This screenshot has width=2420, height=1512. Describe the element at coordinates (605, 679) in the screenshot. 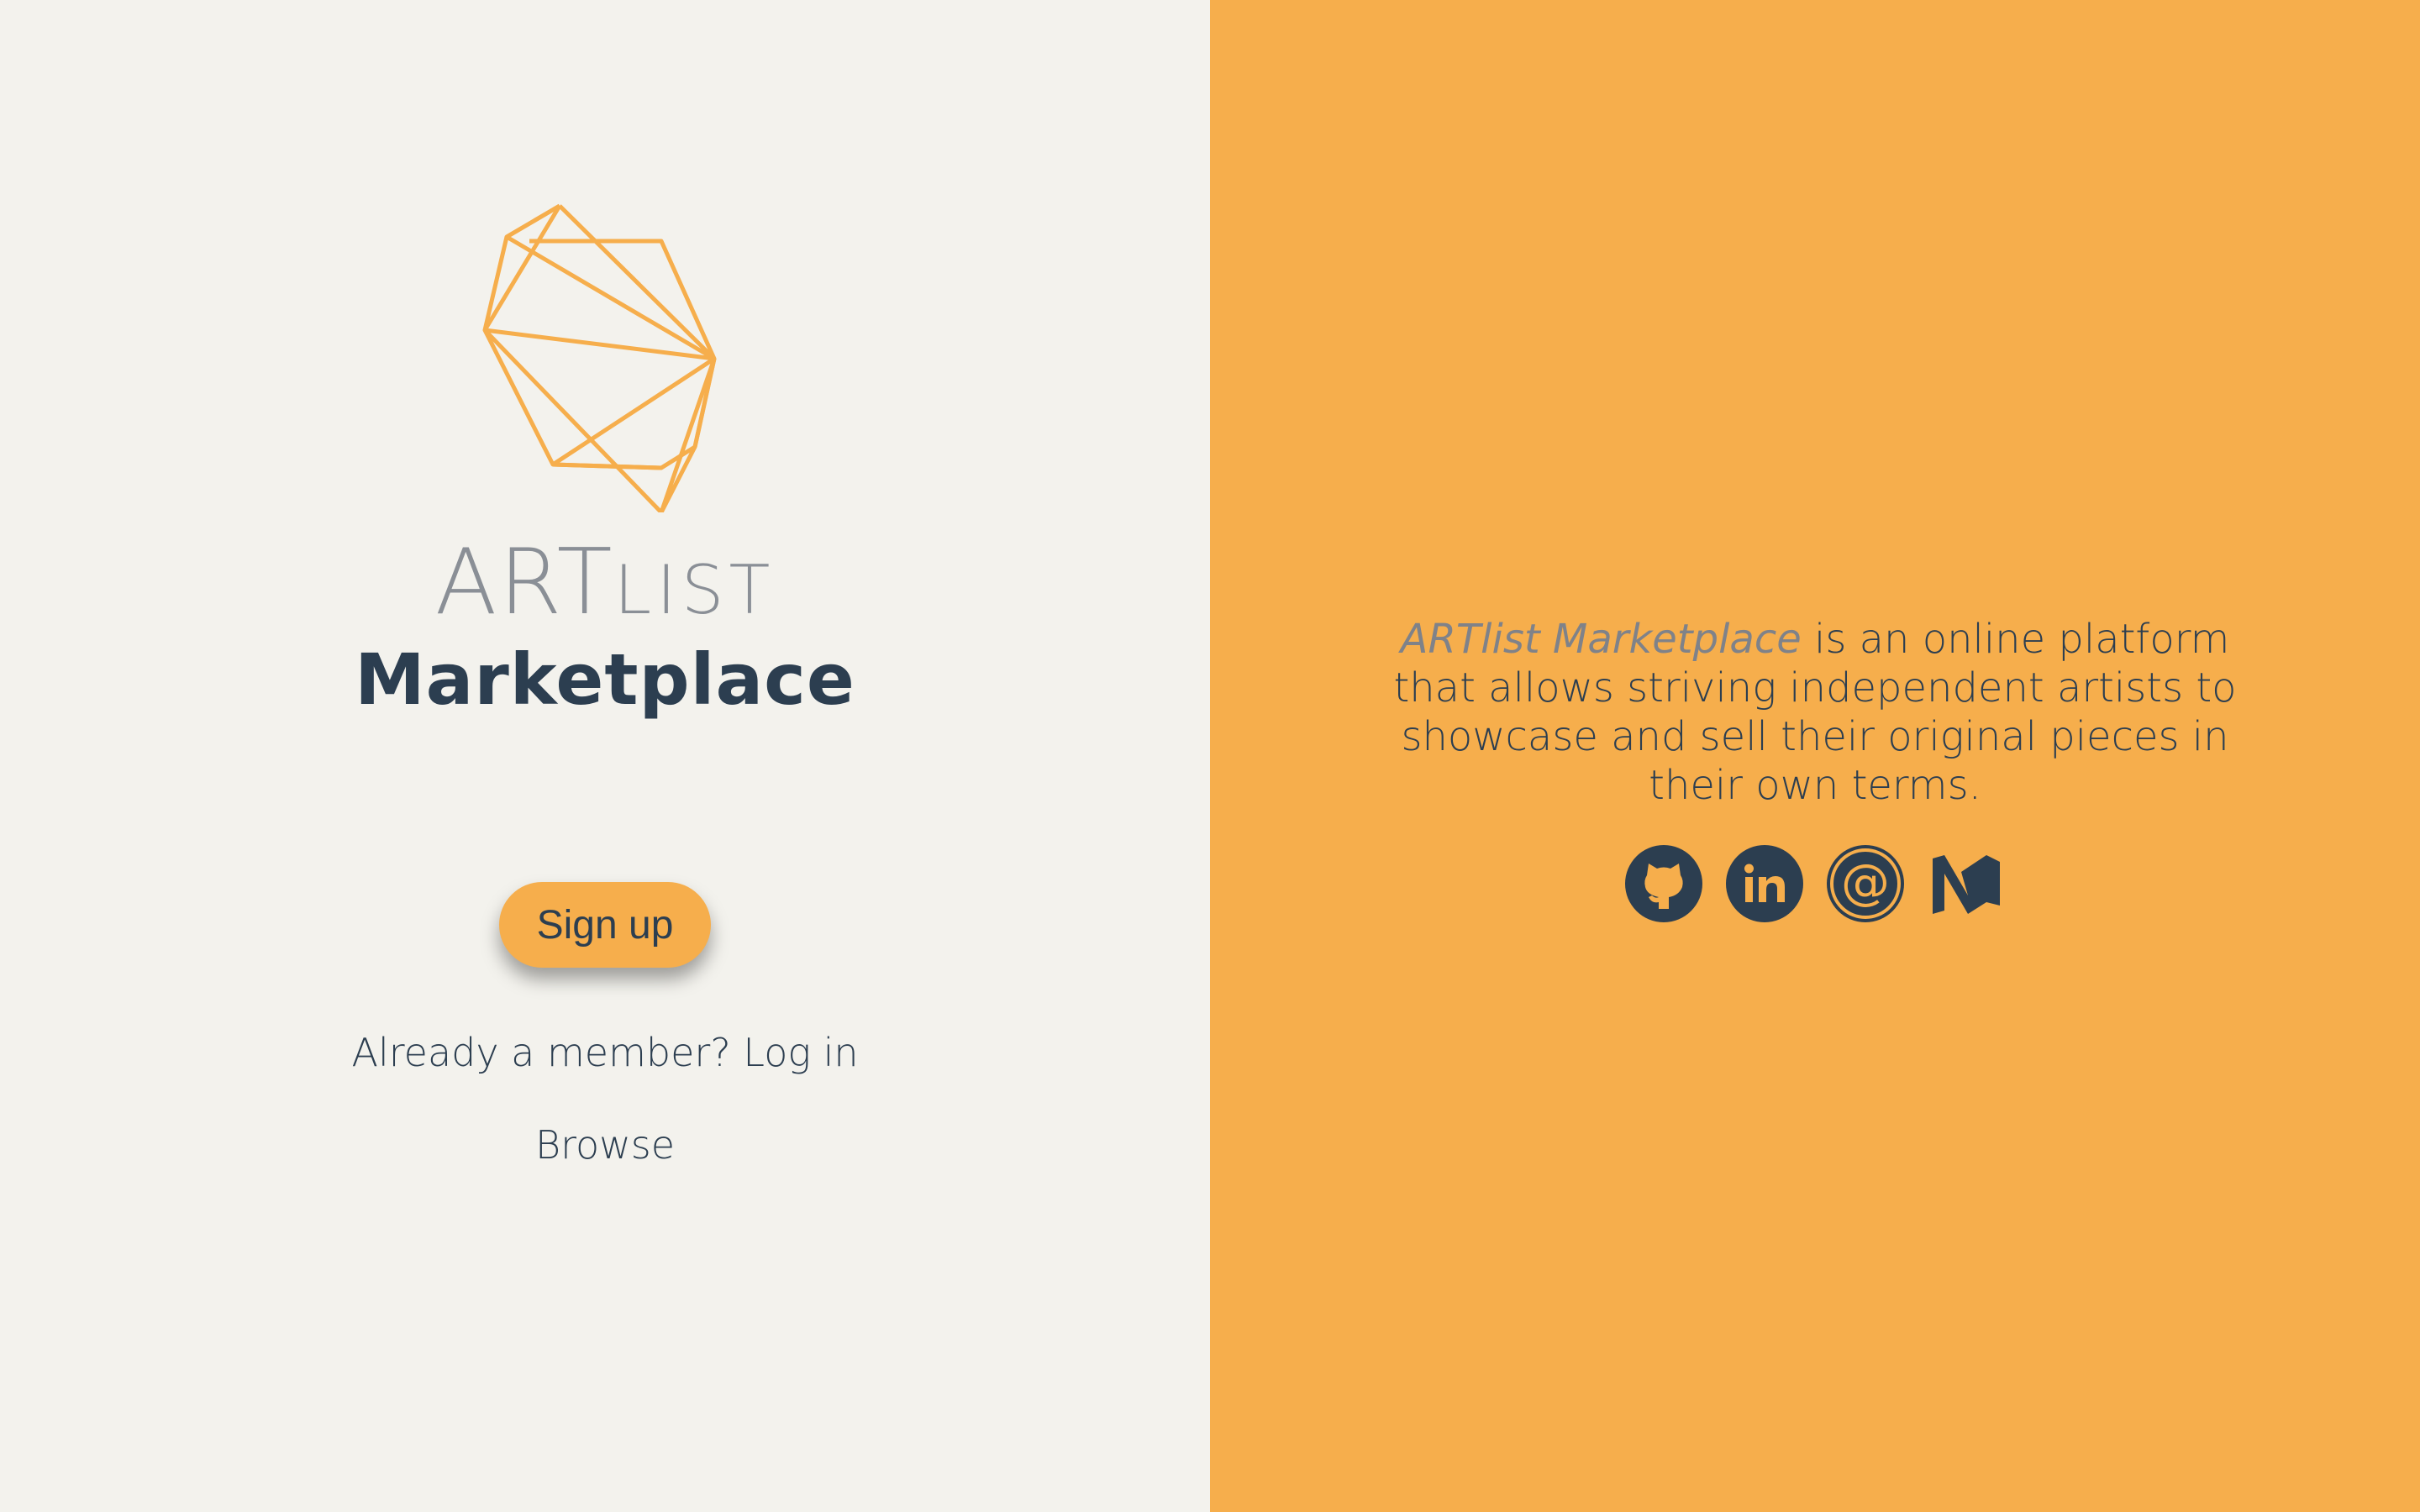

I see `brand-subtitle: Marketplace` at that location.